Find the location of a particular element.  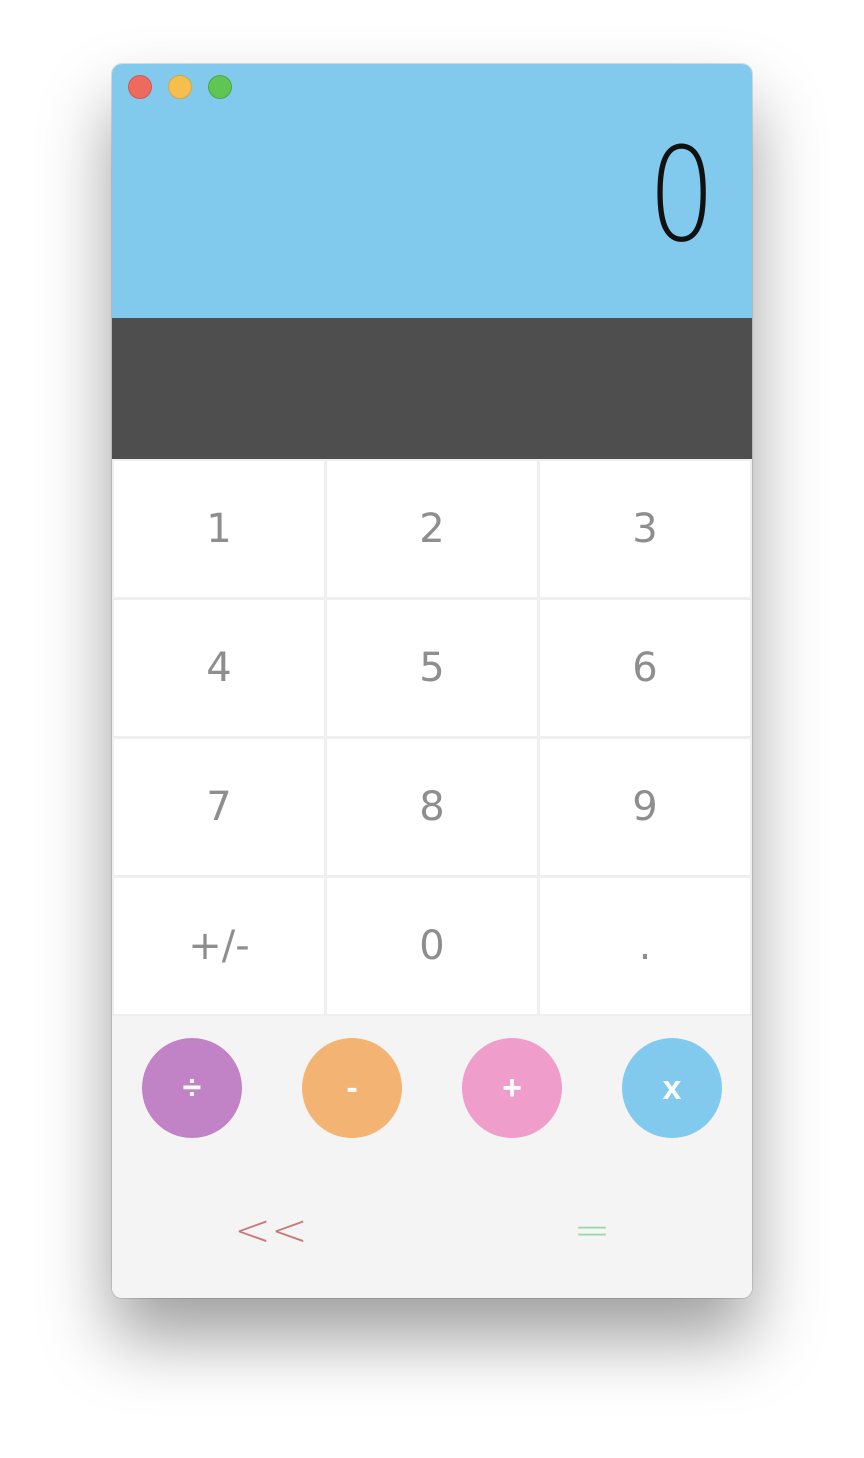

history-panel is located at coordinates (432, 388).